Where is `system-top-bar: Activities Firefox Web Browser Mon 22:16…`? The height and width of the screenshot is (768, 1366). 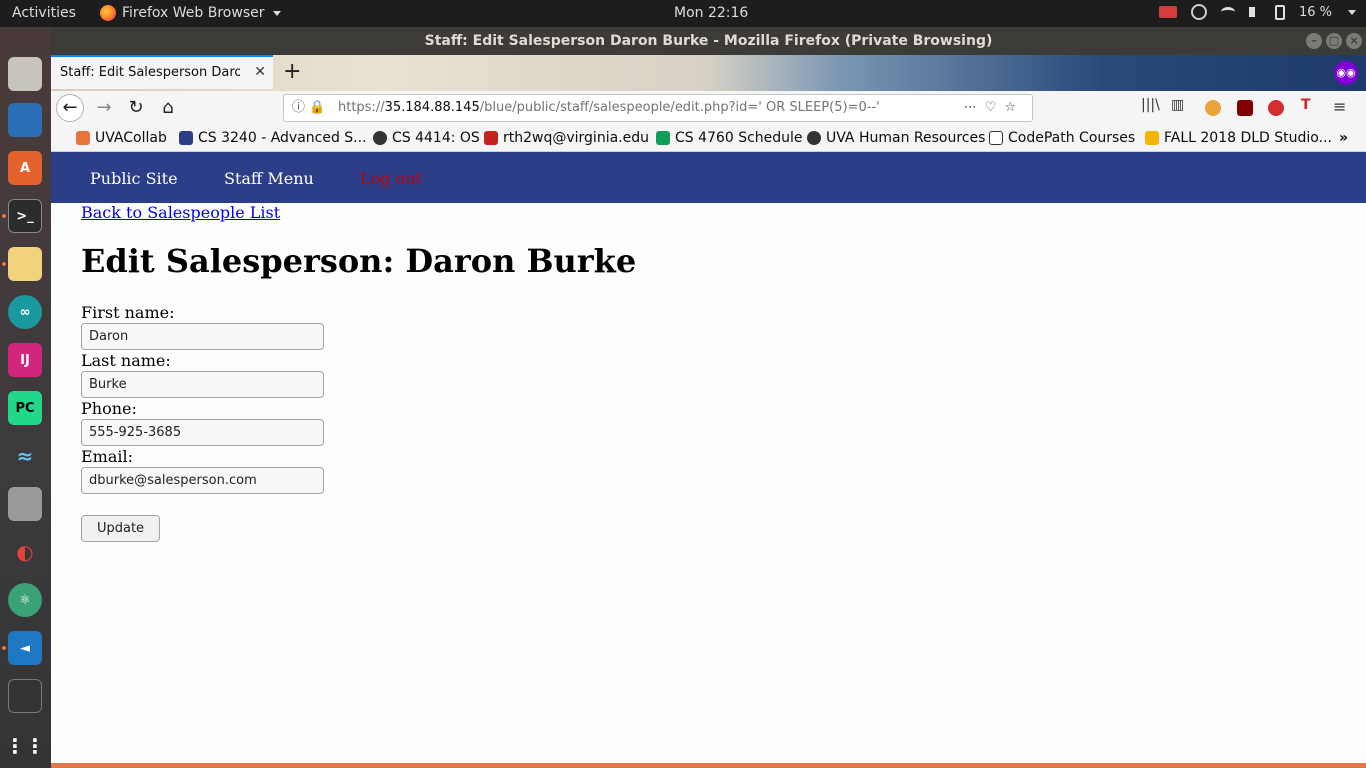
system-top-bar: Activities Firefox Web Browser Mon 22:16… is located at coordinates (683, 13).